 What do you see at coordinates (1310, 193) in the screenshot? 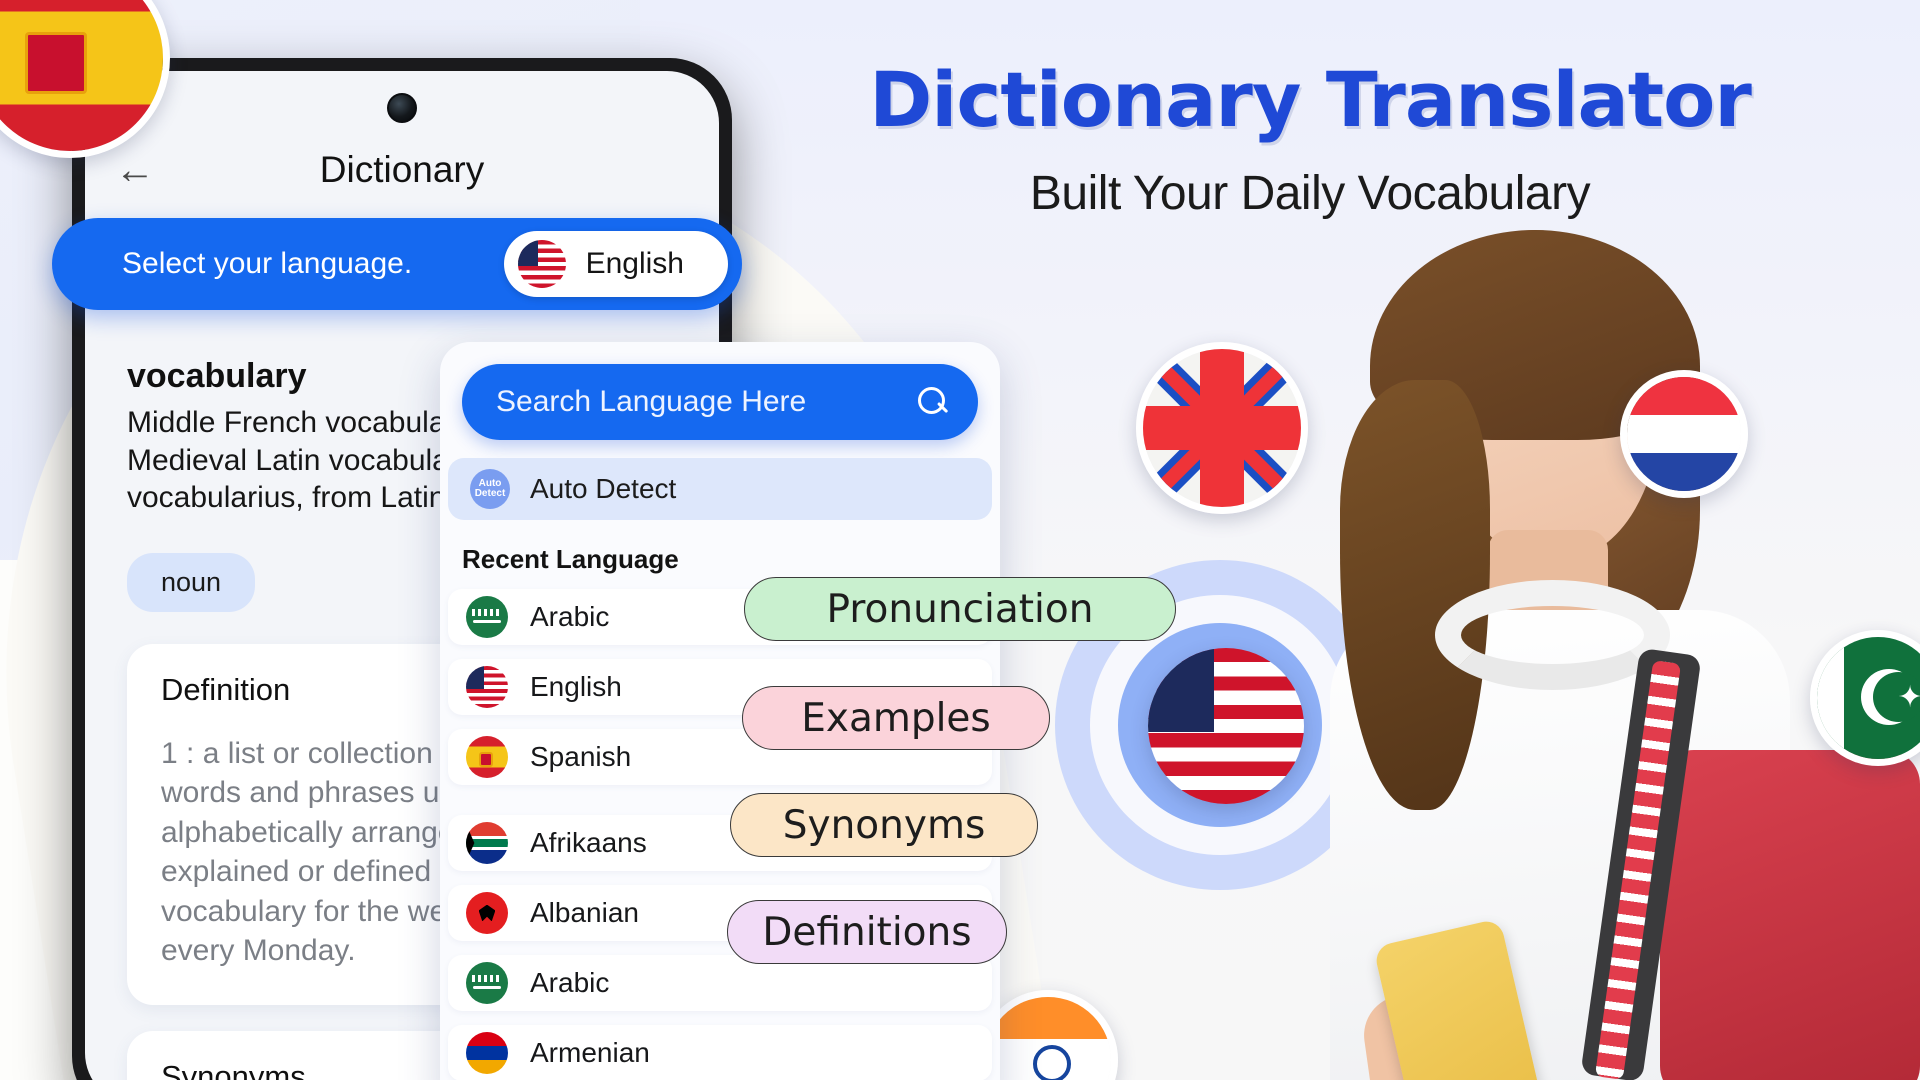
I see `page-subtitle: Built Your Daily Vocabulary` at bounding box center [1310, 193].